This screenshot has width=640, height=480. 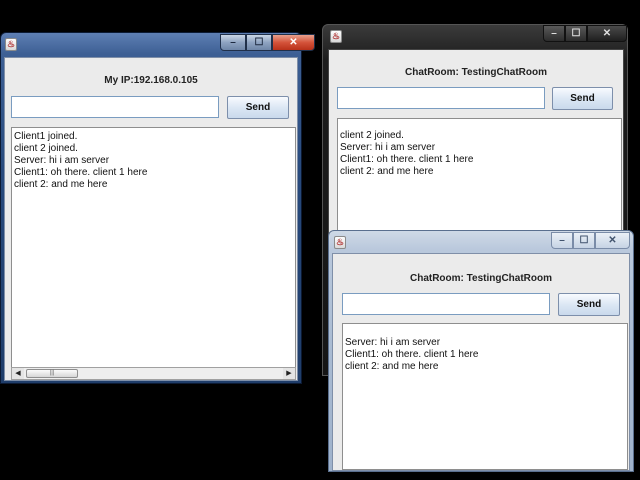 What do you see at coordinates (151, 80) in the screenshot?
I see `server-ip-label: My IP:192.168.0.105` at bounding box center [151, 80].